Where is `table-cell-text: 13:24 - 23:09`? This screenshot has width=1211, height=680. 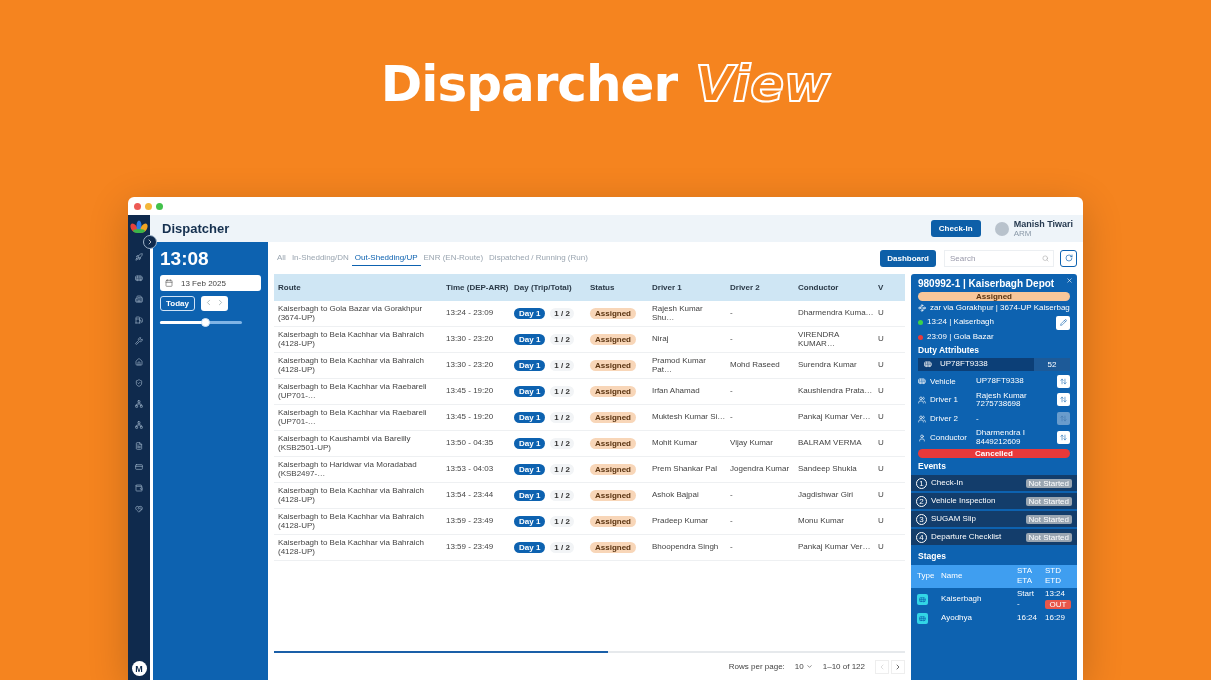
table-cell-text: 13:24 - 23:09 is located at coordinates (470, 313).